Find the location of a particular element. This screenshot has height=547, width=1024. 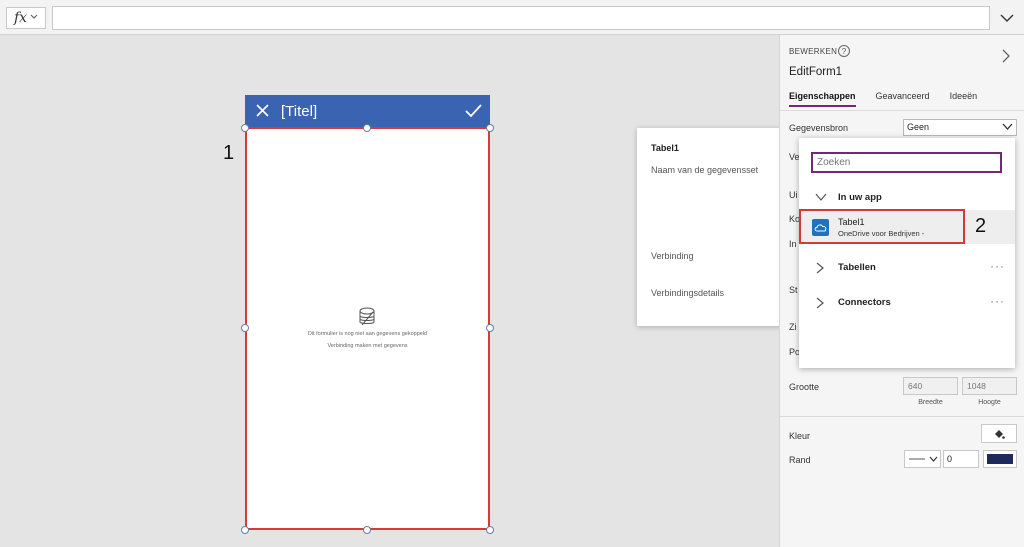

properties-tabs: Eigenschappen Geavanceerd Ideeën is located at coordinates (893, 99).